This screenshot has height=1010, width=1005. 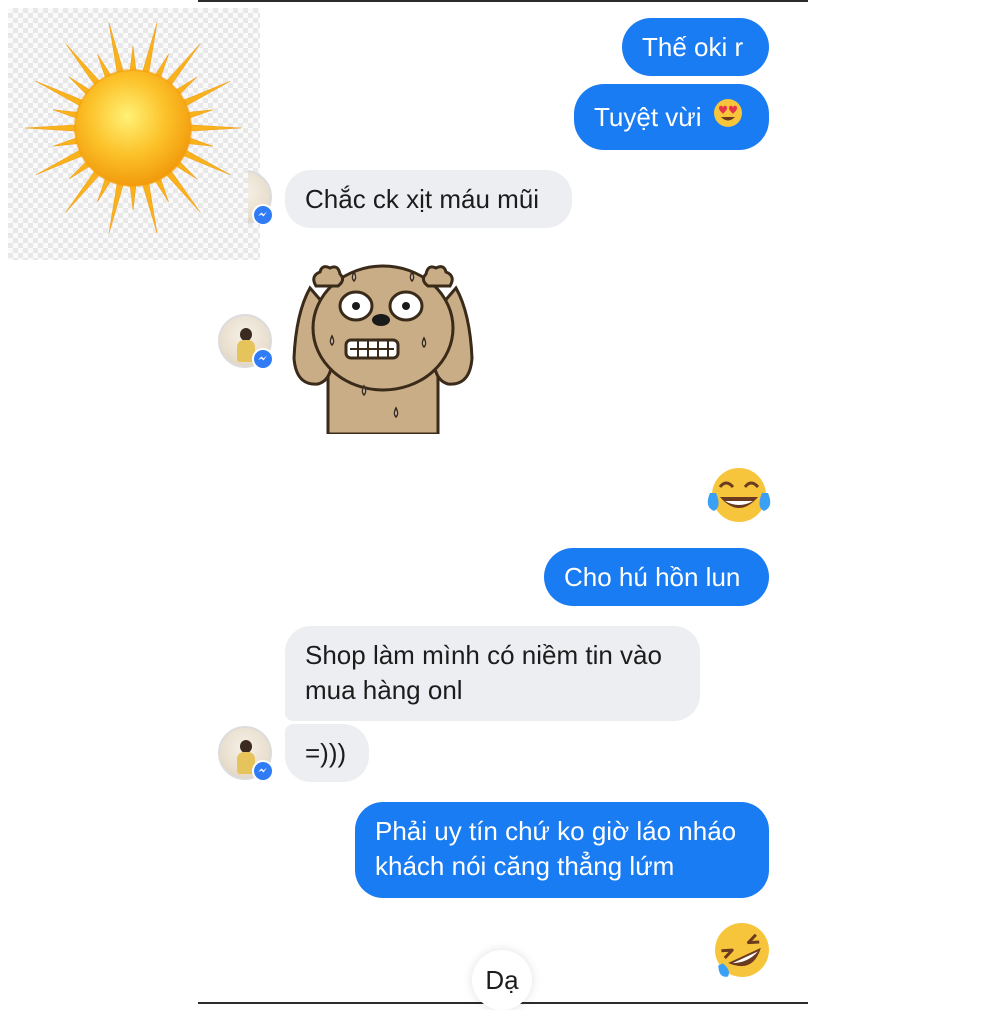 I want to click on incoming-message: =))), so click(x=327, y=753).